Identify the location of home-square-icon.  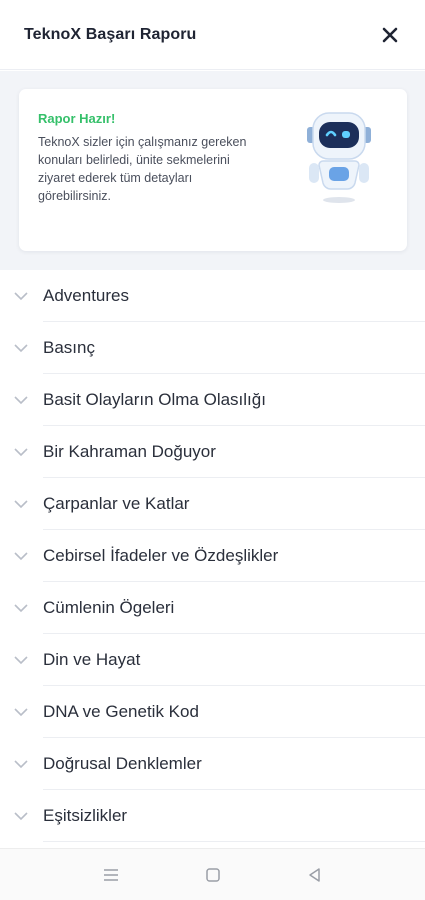
(213, 875).